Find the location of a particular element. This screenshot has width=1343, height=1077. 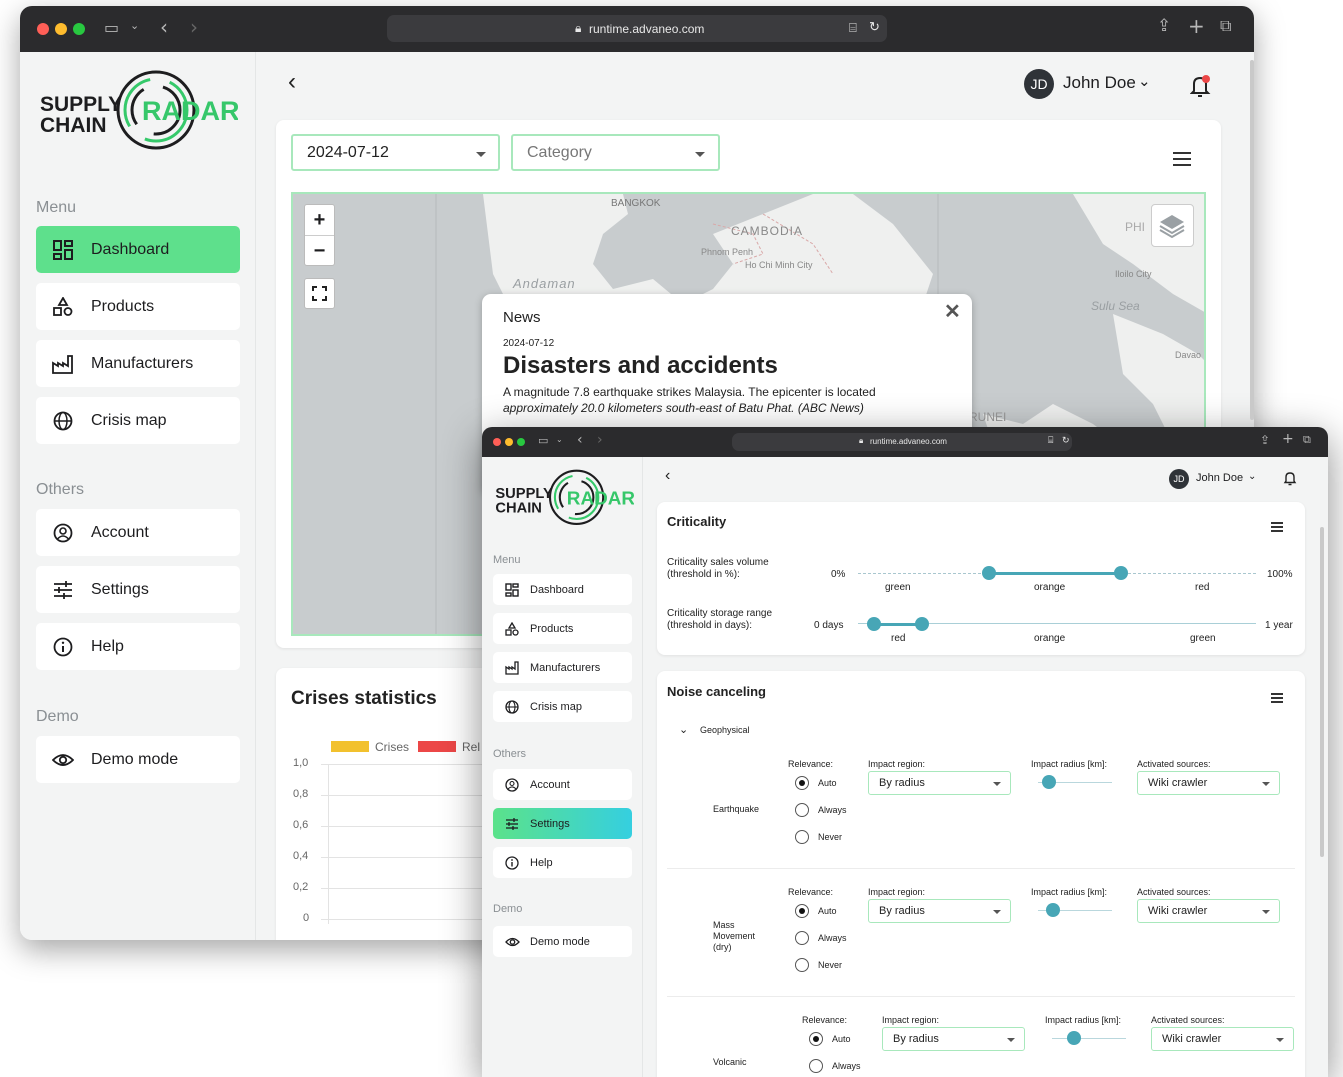

sales-slider-high-handle is located at coordinates (1120, 573).